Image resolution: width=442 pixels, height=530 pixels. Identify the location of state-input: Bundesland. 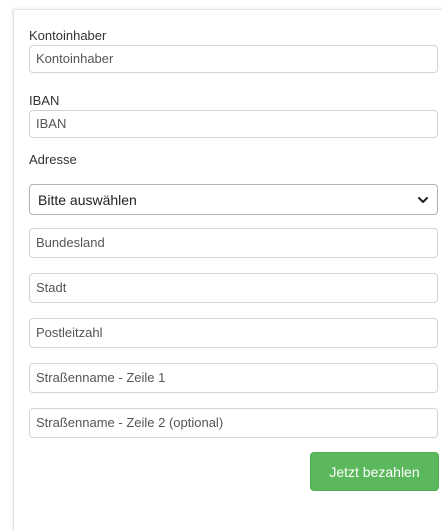
(233, 243).